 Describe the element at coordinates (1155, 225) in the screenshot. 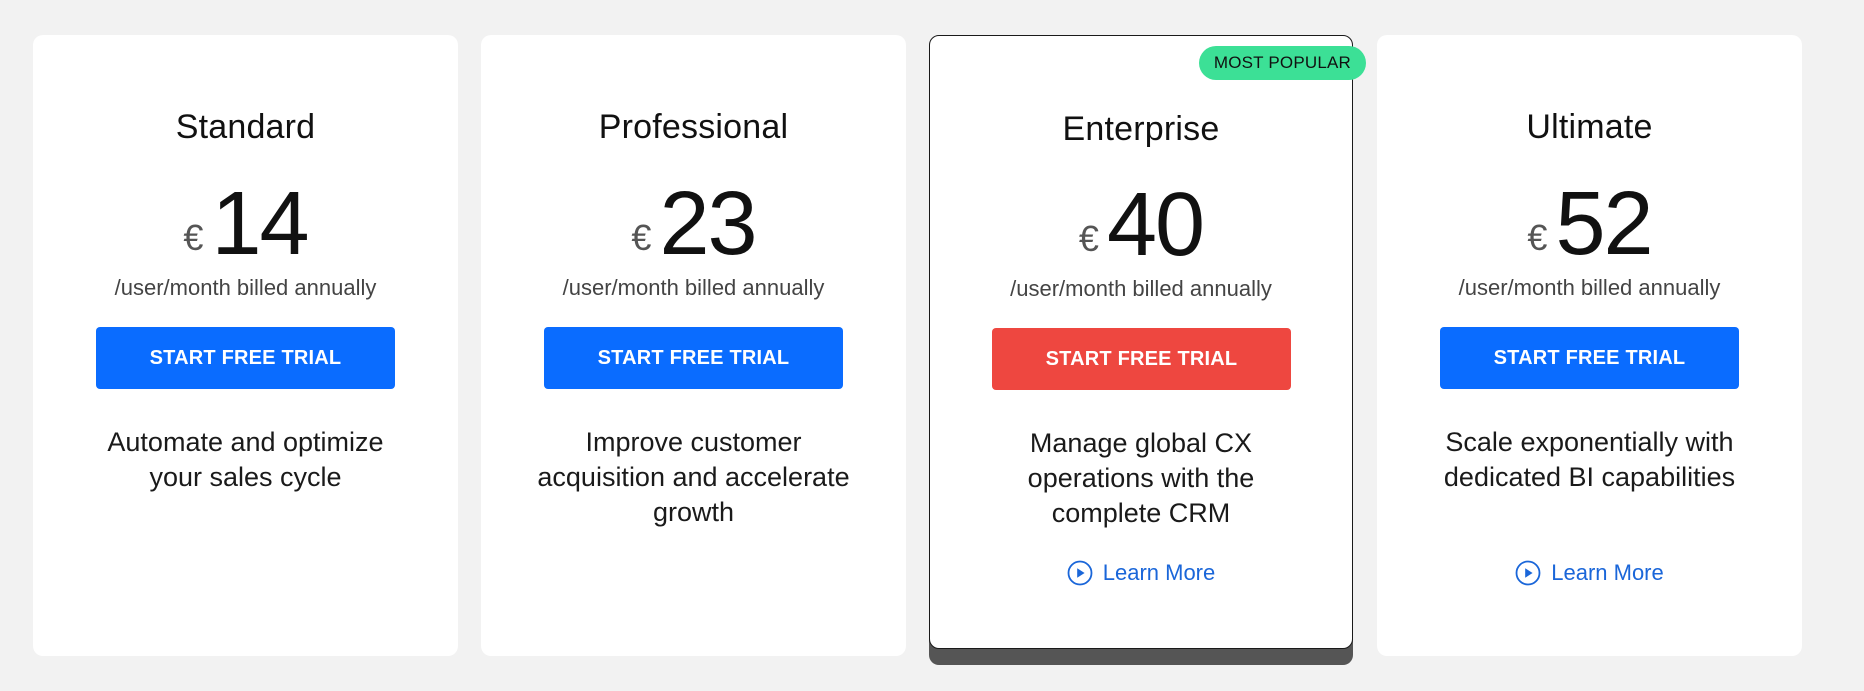

I see `price-amount: 40` at that location.